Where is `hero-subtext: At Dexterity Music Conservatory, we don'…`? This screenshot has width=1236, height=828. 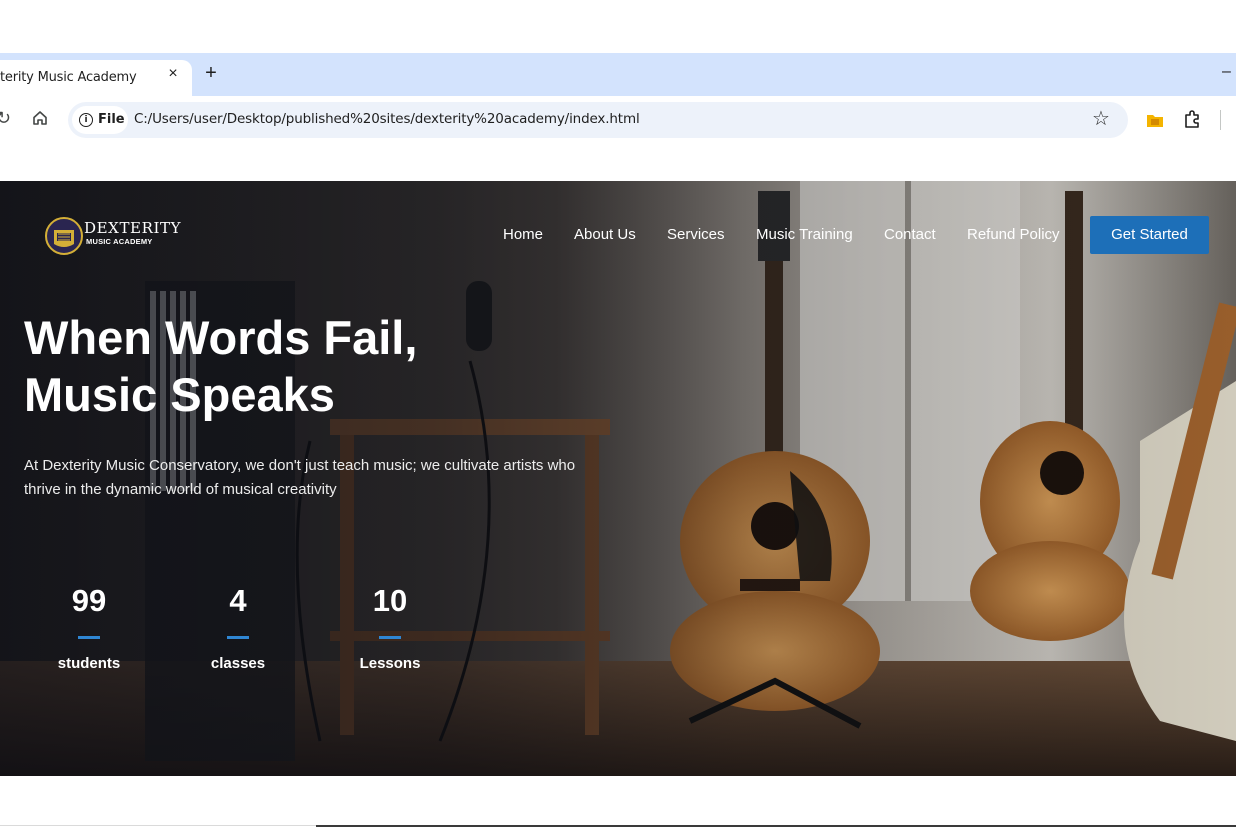
hero-subtext: At Dexterity Music Conservatory, we don'… is located at coordinates (300, 477).